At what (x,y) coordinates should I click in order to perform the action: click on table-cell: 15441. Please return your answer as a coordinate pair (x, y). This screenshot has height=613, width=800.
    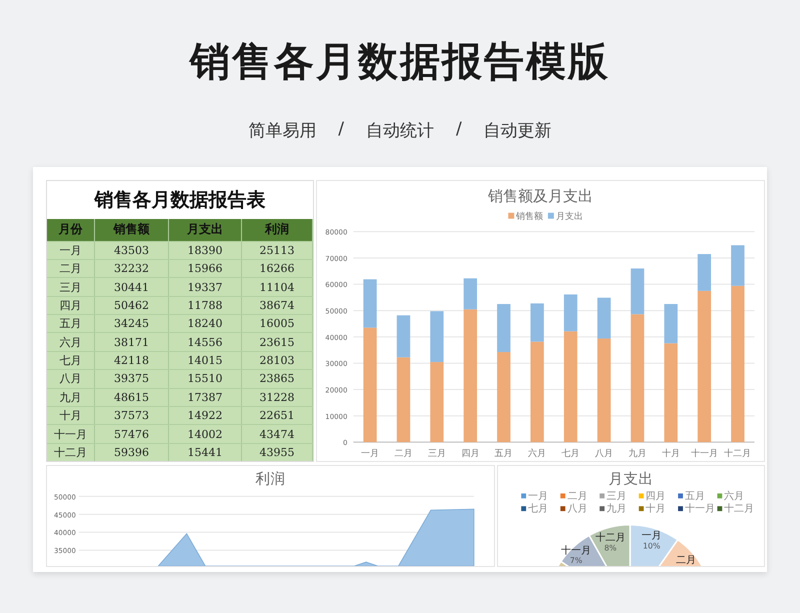
    Looking at the image, I should click on (205, 453).